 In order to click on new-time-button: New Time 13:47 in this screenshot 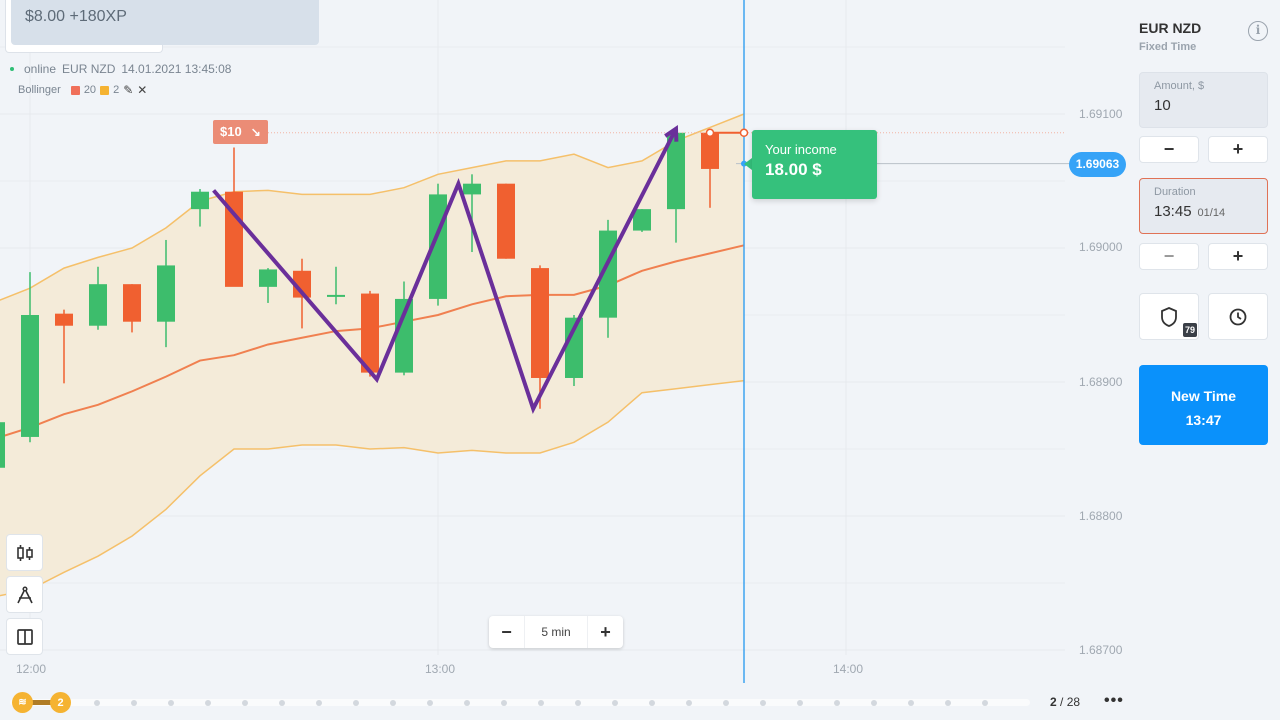, I will do `click(1203, 405)`.